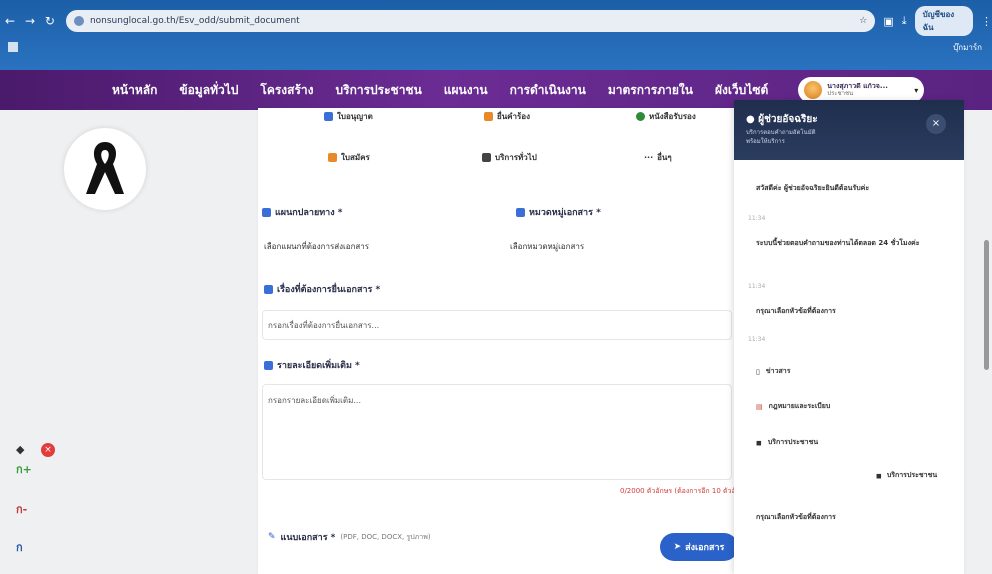 The height and width of the screenshot is (574, 992). Describe the element at coordinates (266, 212) in the screenshot. I see `building-icon` at that location.